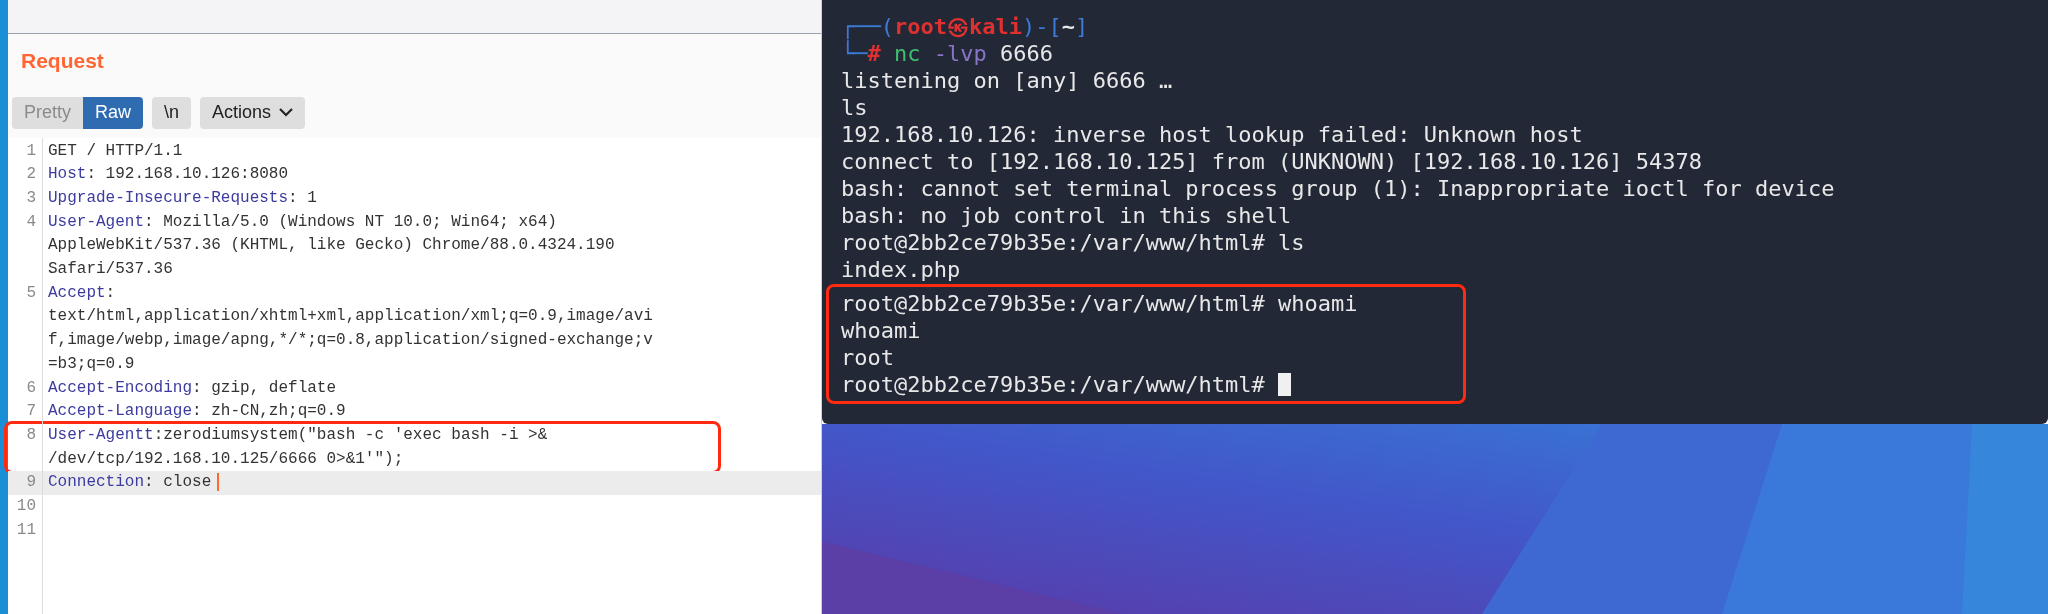 The image size is (2048, 614). Describe the element at coordinates (91, 364) in the screenshot. I see `code-text: =b3;q=0.9` at that location.